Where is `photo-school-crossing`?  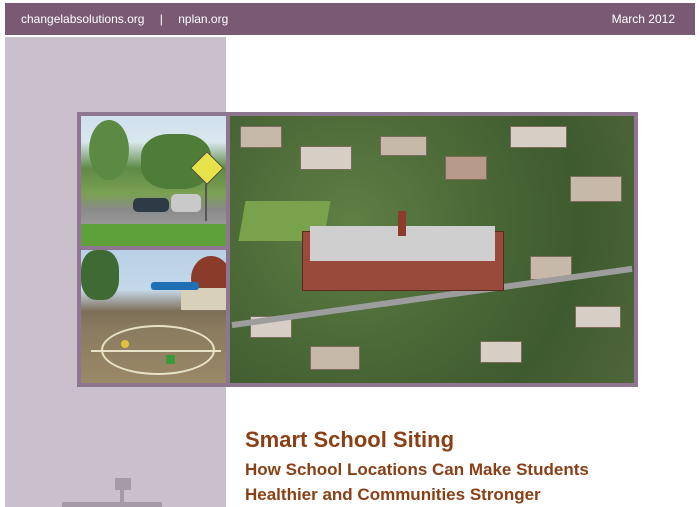
photo-school-crossing is located at coordinates (153, 181).